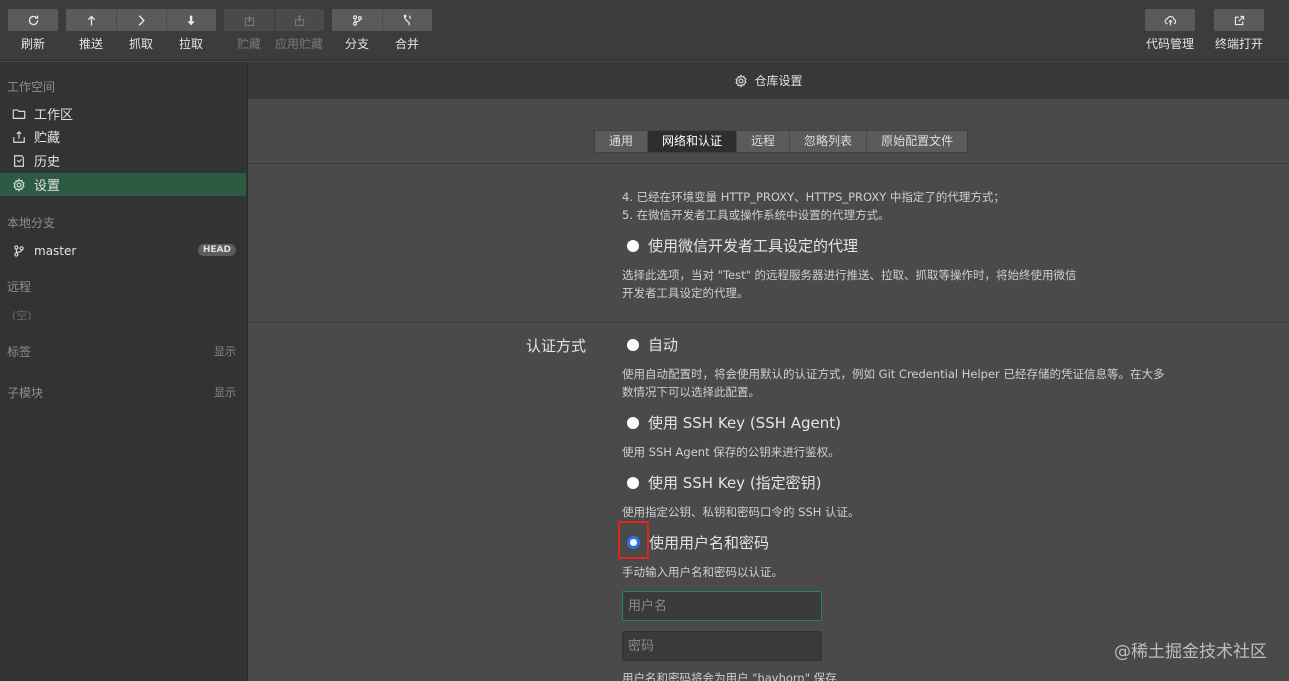 The height and width of the screenshot is (681, 1289). What do you see at coordinates (216, 250) in the screenshot?
I see `head-badge: HEAD` at bounding box center [216, 250].